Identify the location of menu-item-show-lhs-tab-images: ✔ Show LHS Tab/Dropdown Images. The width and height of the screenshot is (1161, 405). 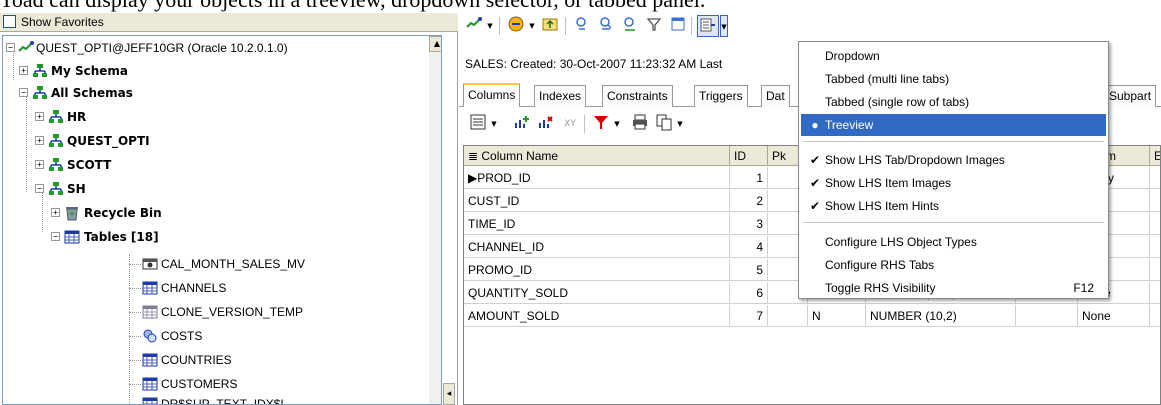
(953, 160).